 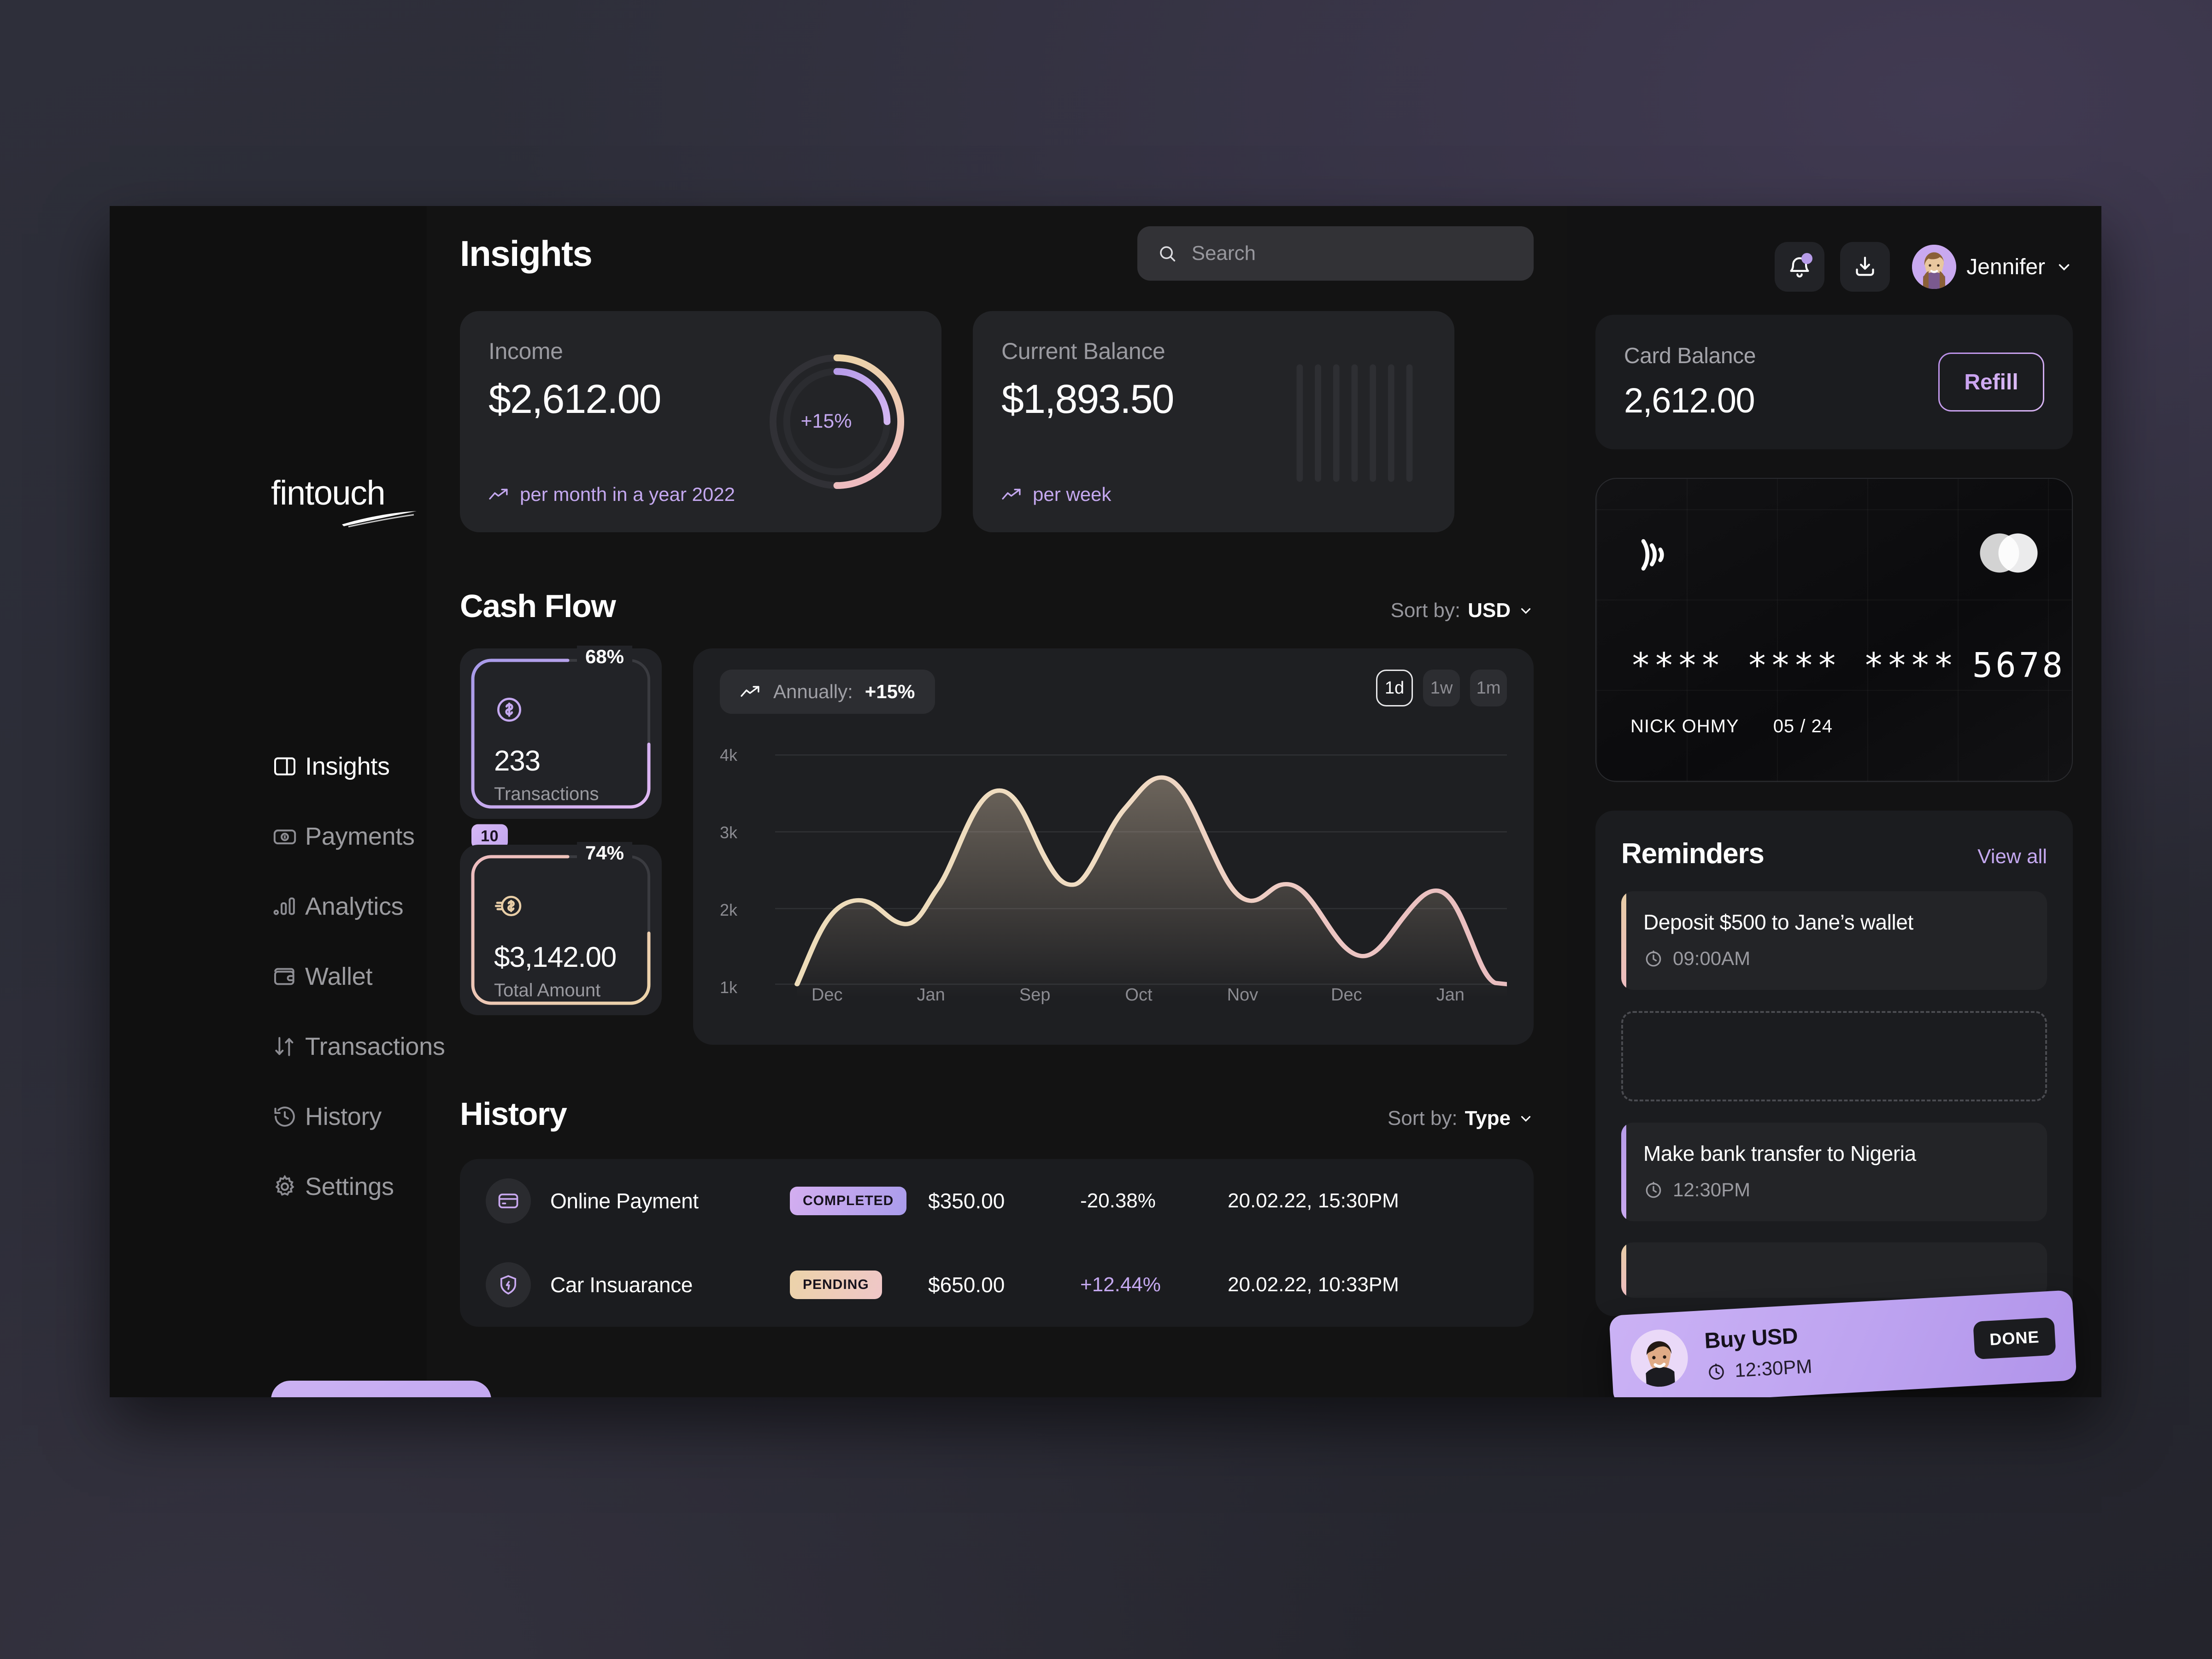 I want to click on cash-flow-header: Cash Flow Sort by: USD, so click(x=997, y=606).